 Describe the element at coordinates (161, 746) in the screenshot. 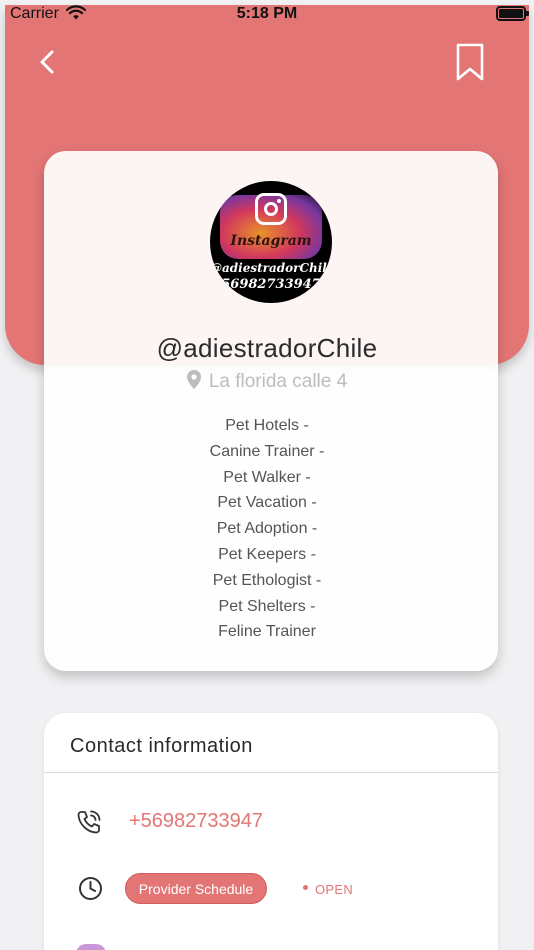

I see `contact-title: Contact information` at that location.